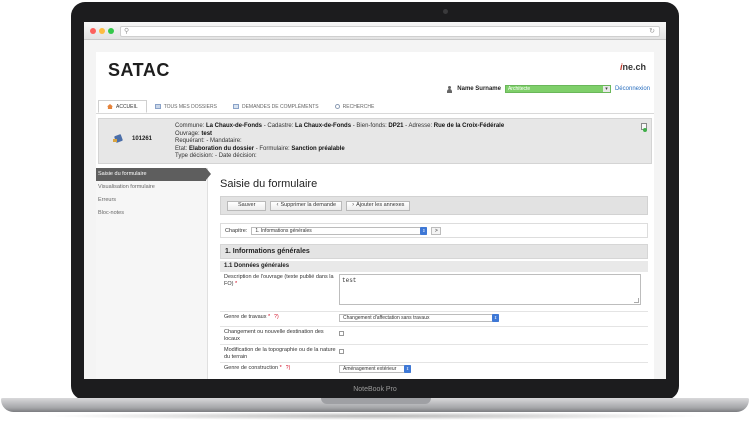  What do you see at coordinates (355, 106) in the screenshot?
I see `tab-recherche: RECHERCHE` at bounding box center [355, 106].